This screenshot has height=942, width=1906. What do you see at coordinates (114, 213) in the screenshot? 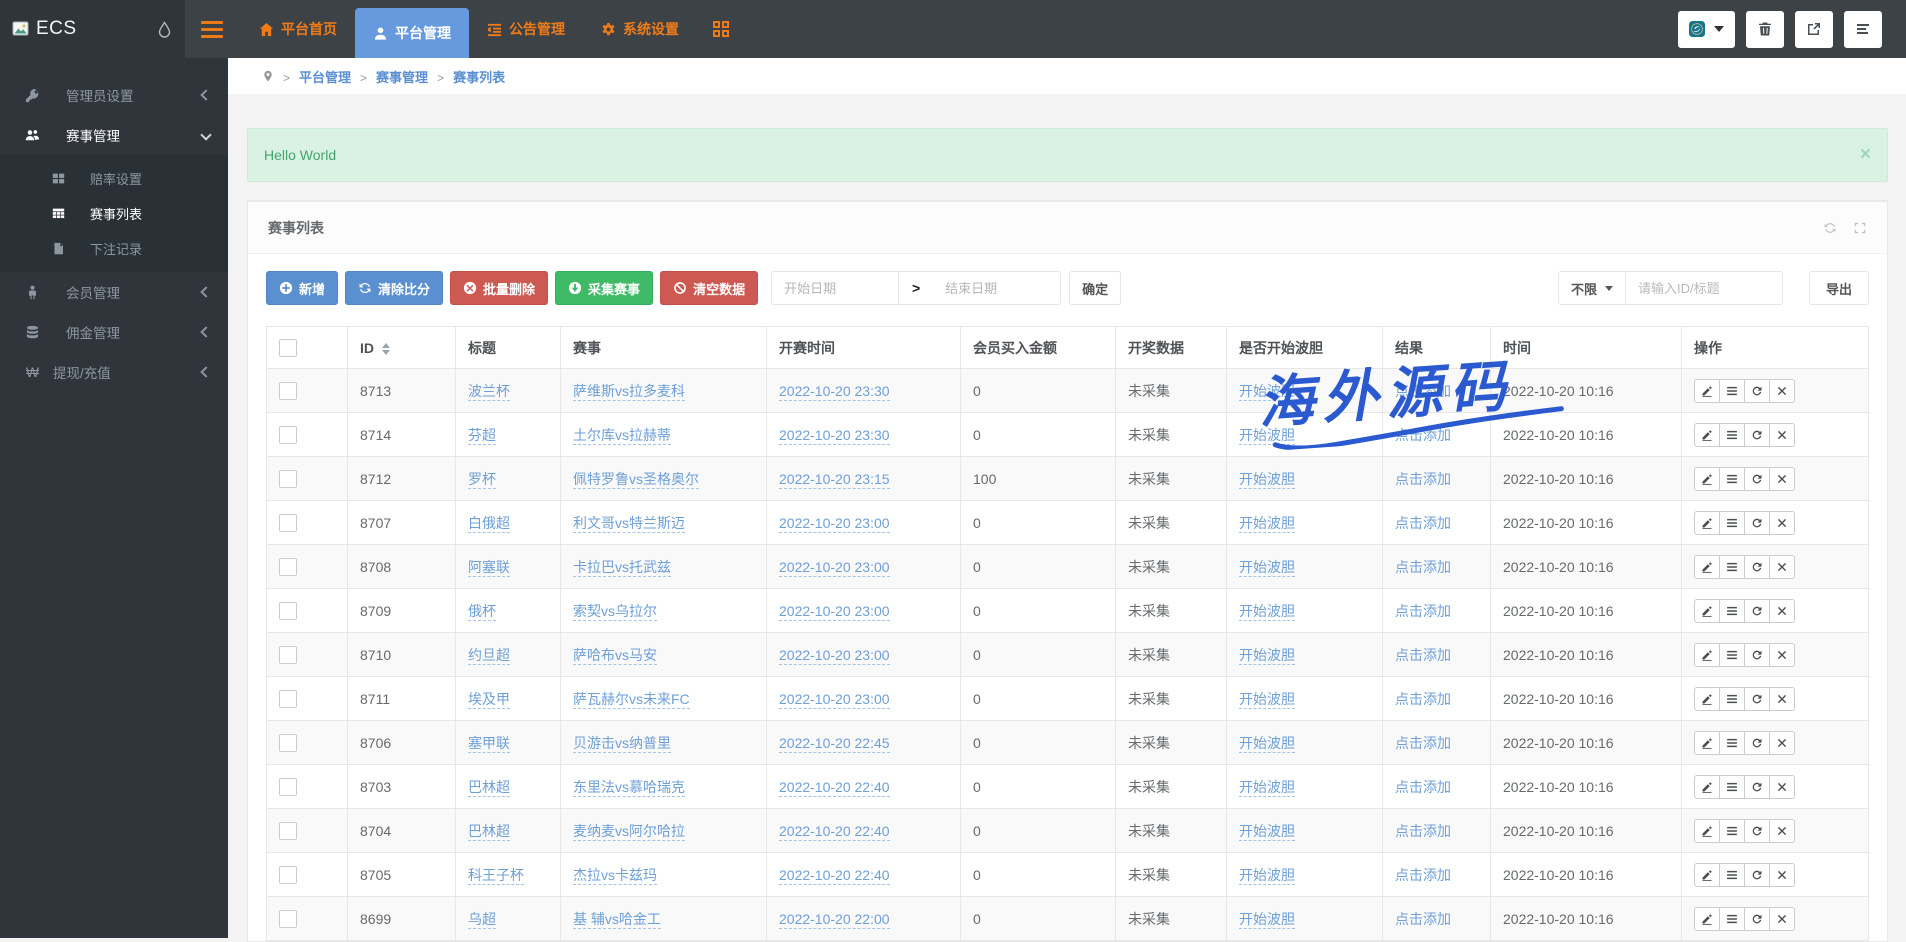
I see `sidebar-subitem-2: 赛事列表` at bounding box center [114, 213].